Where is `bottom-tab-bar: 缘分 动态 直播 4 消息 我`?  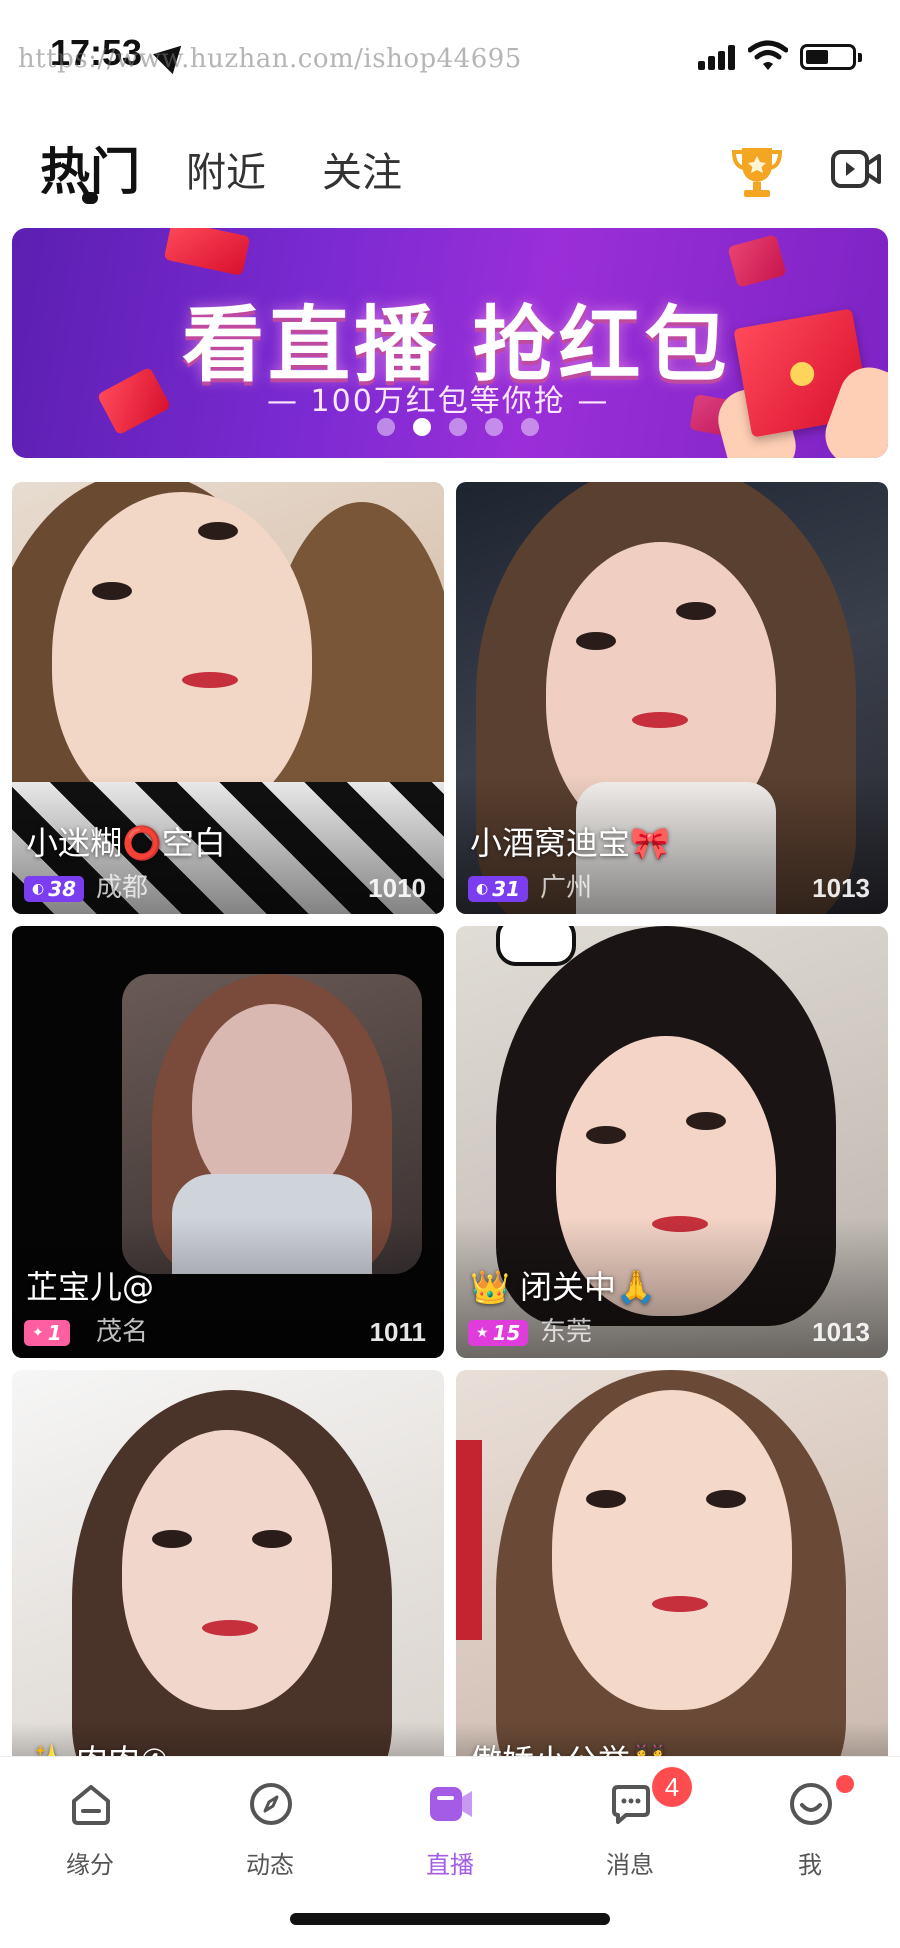
bottom-tab-bar: 缘分 动态 直播 4 消息 我 is located at coordinates (450, 1852).